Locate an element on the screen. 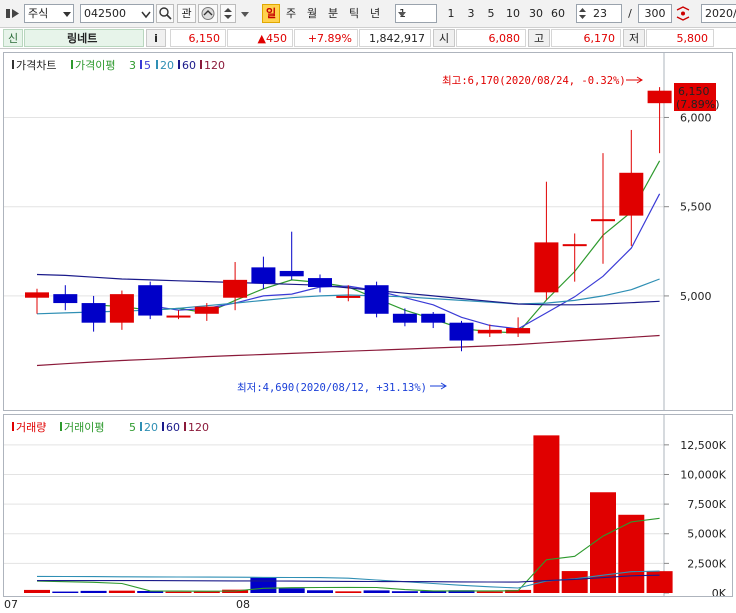 This screenshot has width=736, height=613. high-label: 고 is located at coordinates (539, 38).